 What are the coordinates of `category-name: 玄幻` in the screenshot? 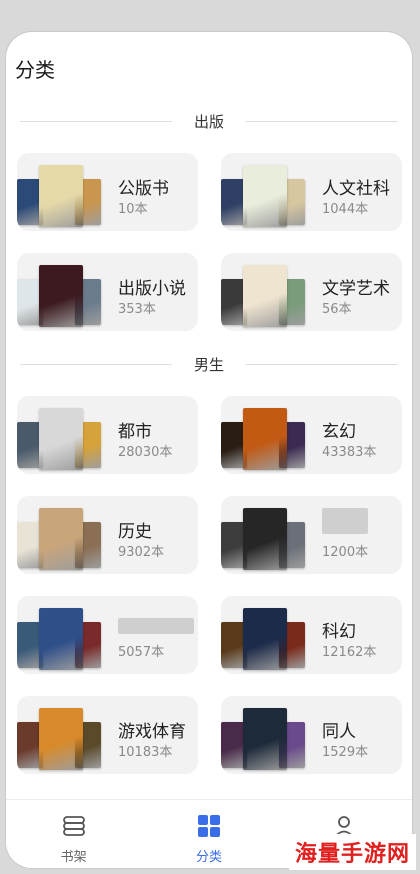 It's located at (339, 432).